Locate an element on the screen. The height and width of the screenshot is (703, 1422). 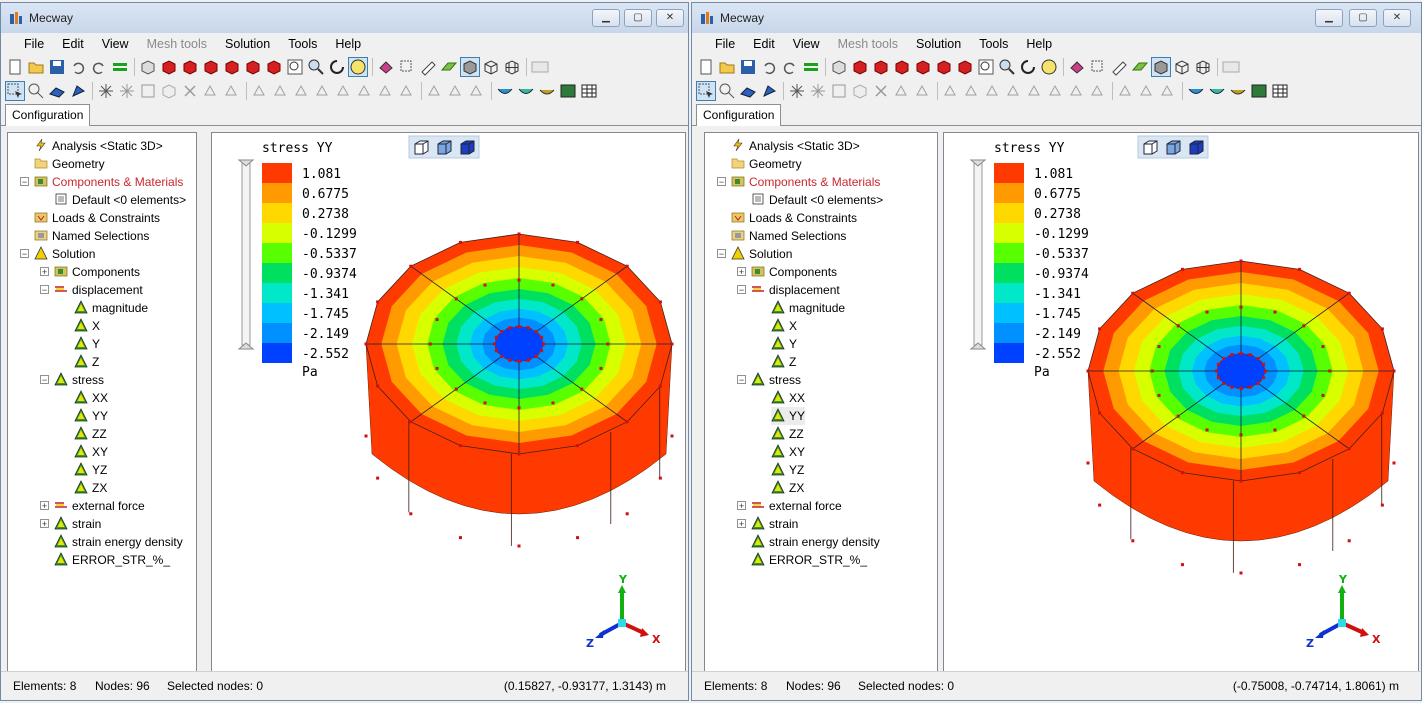
bowl-teal-tool-icon is located at coordinates (1217, 91).